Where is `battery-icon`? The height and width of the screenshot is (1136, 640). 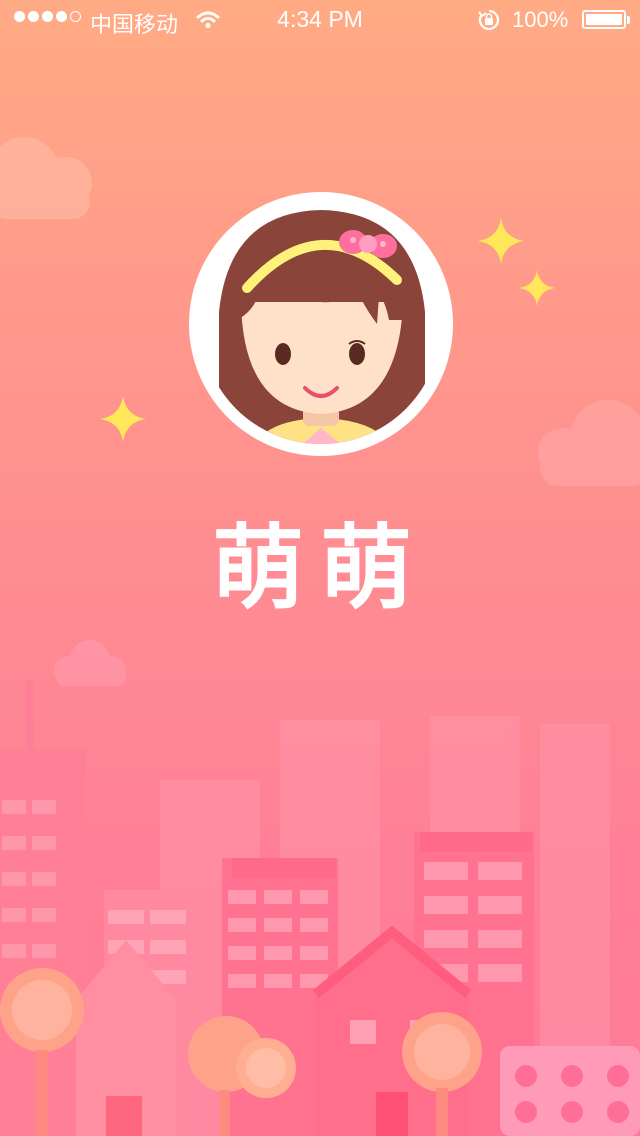
battery-icon is located at coordinates (604, 19).